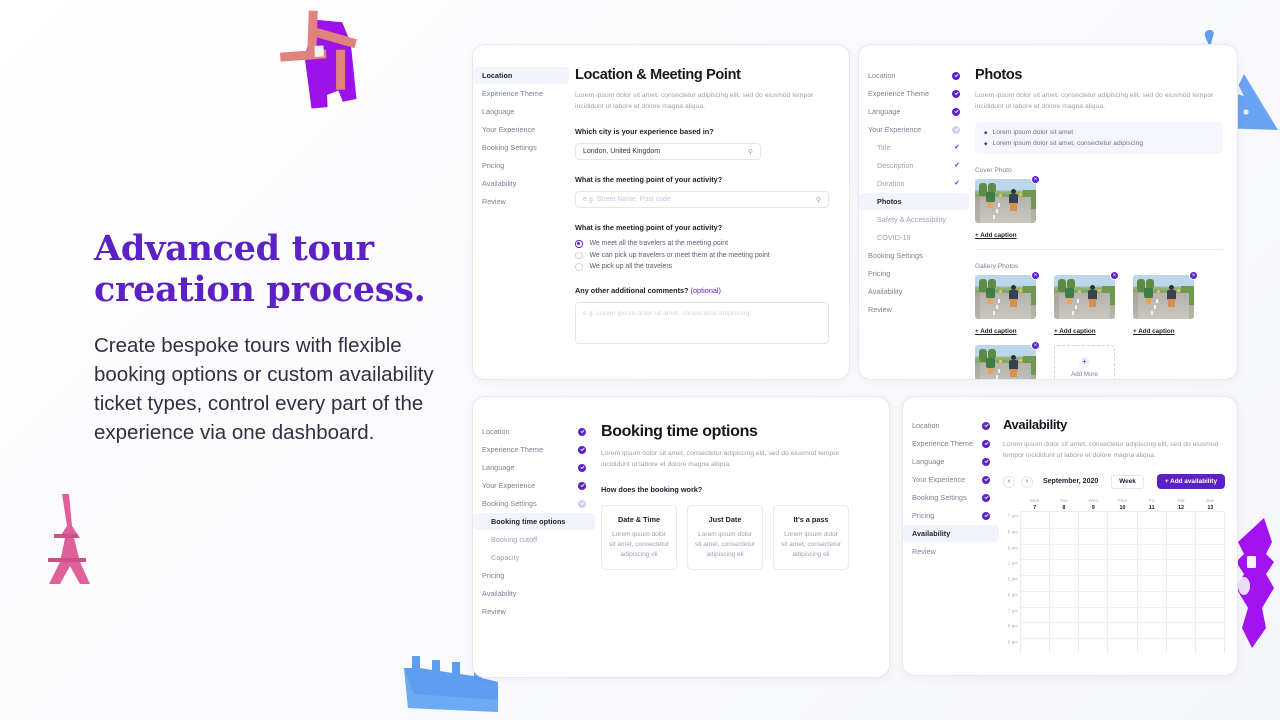  I want to click on sidebar-item-photos: Photos, so click(914, 201).